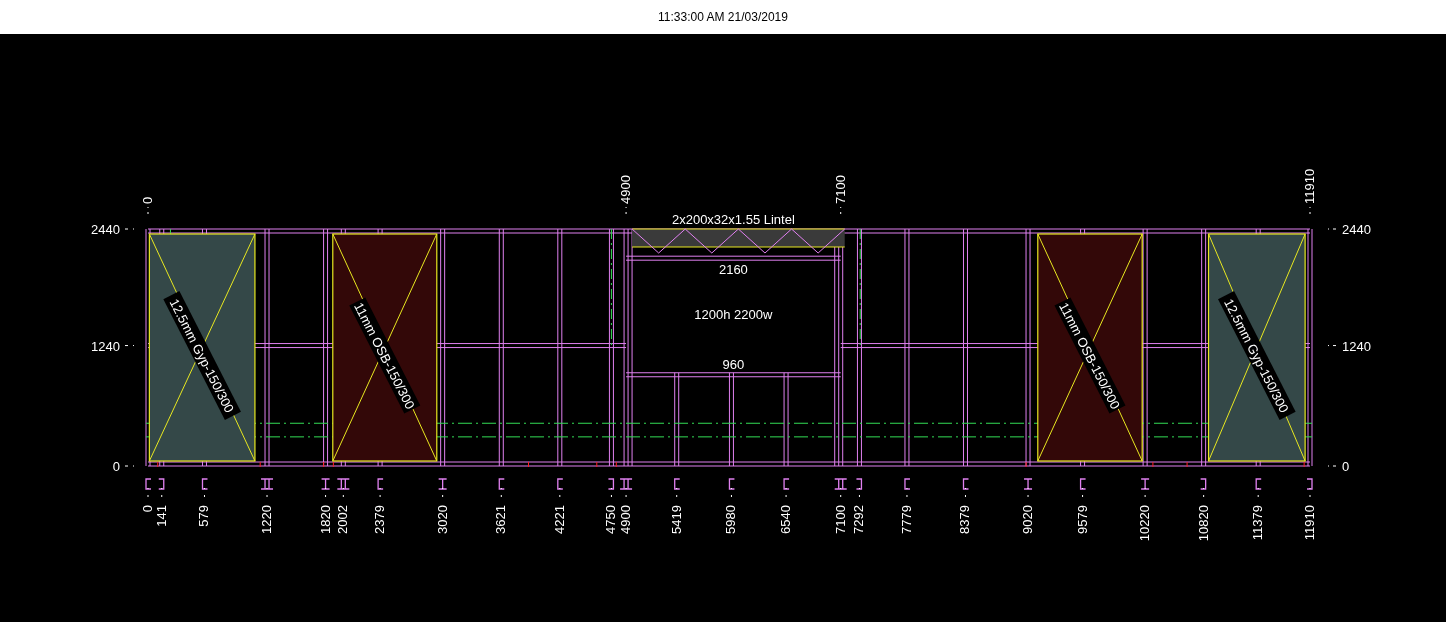  Describe the element at coordinates (161, 516) in the screenshot. I see `dimension-label: 141` at that location.